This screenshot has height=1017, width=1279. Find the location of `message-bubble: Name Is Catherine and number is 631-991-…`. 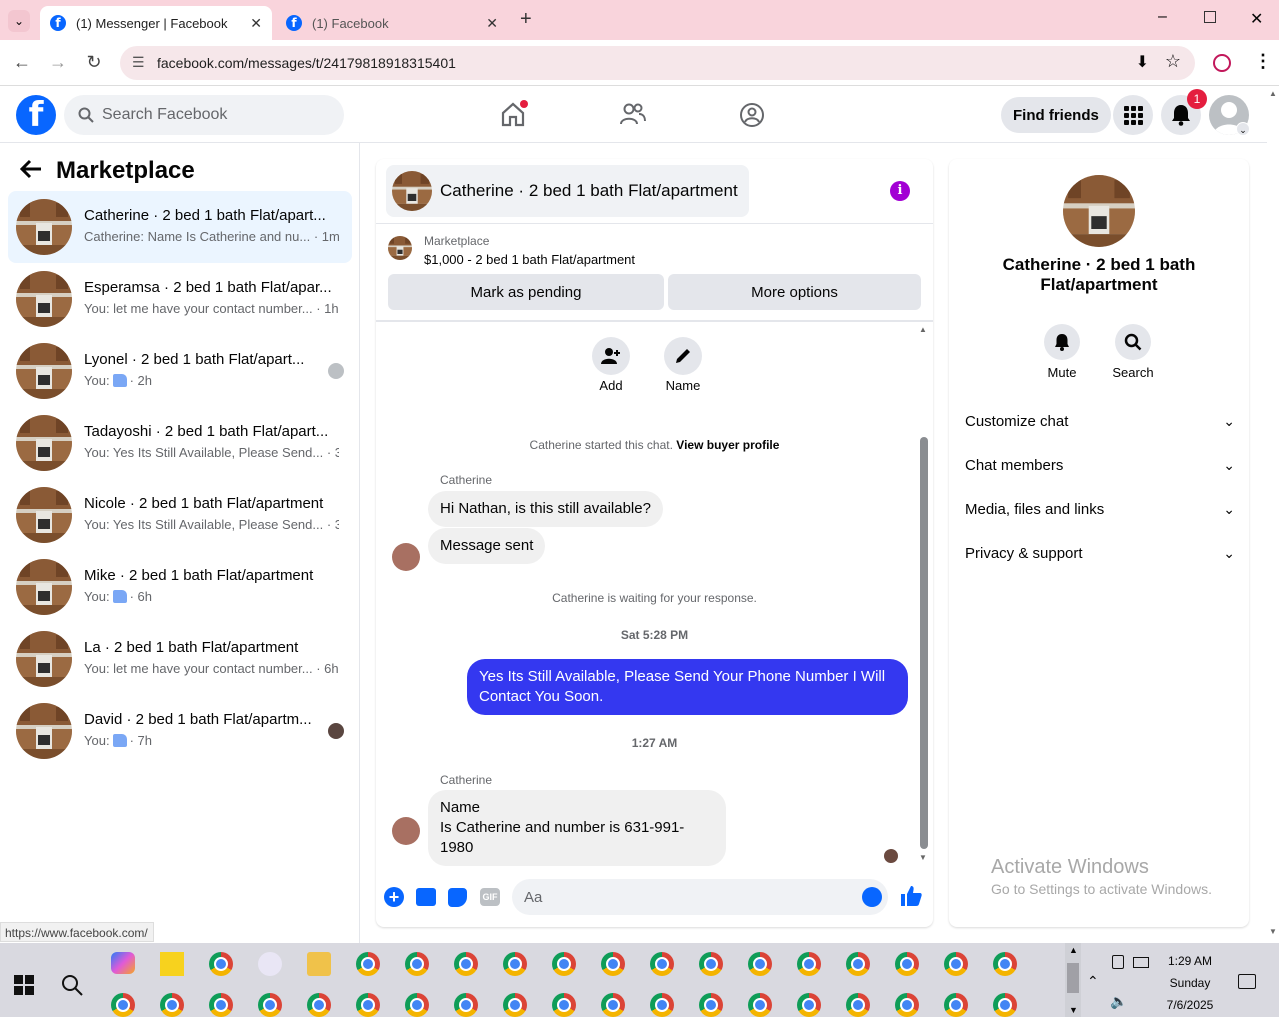

message-bubble: Name Is Catherine and number is 631-991-… is located at coordinates (577, 828).